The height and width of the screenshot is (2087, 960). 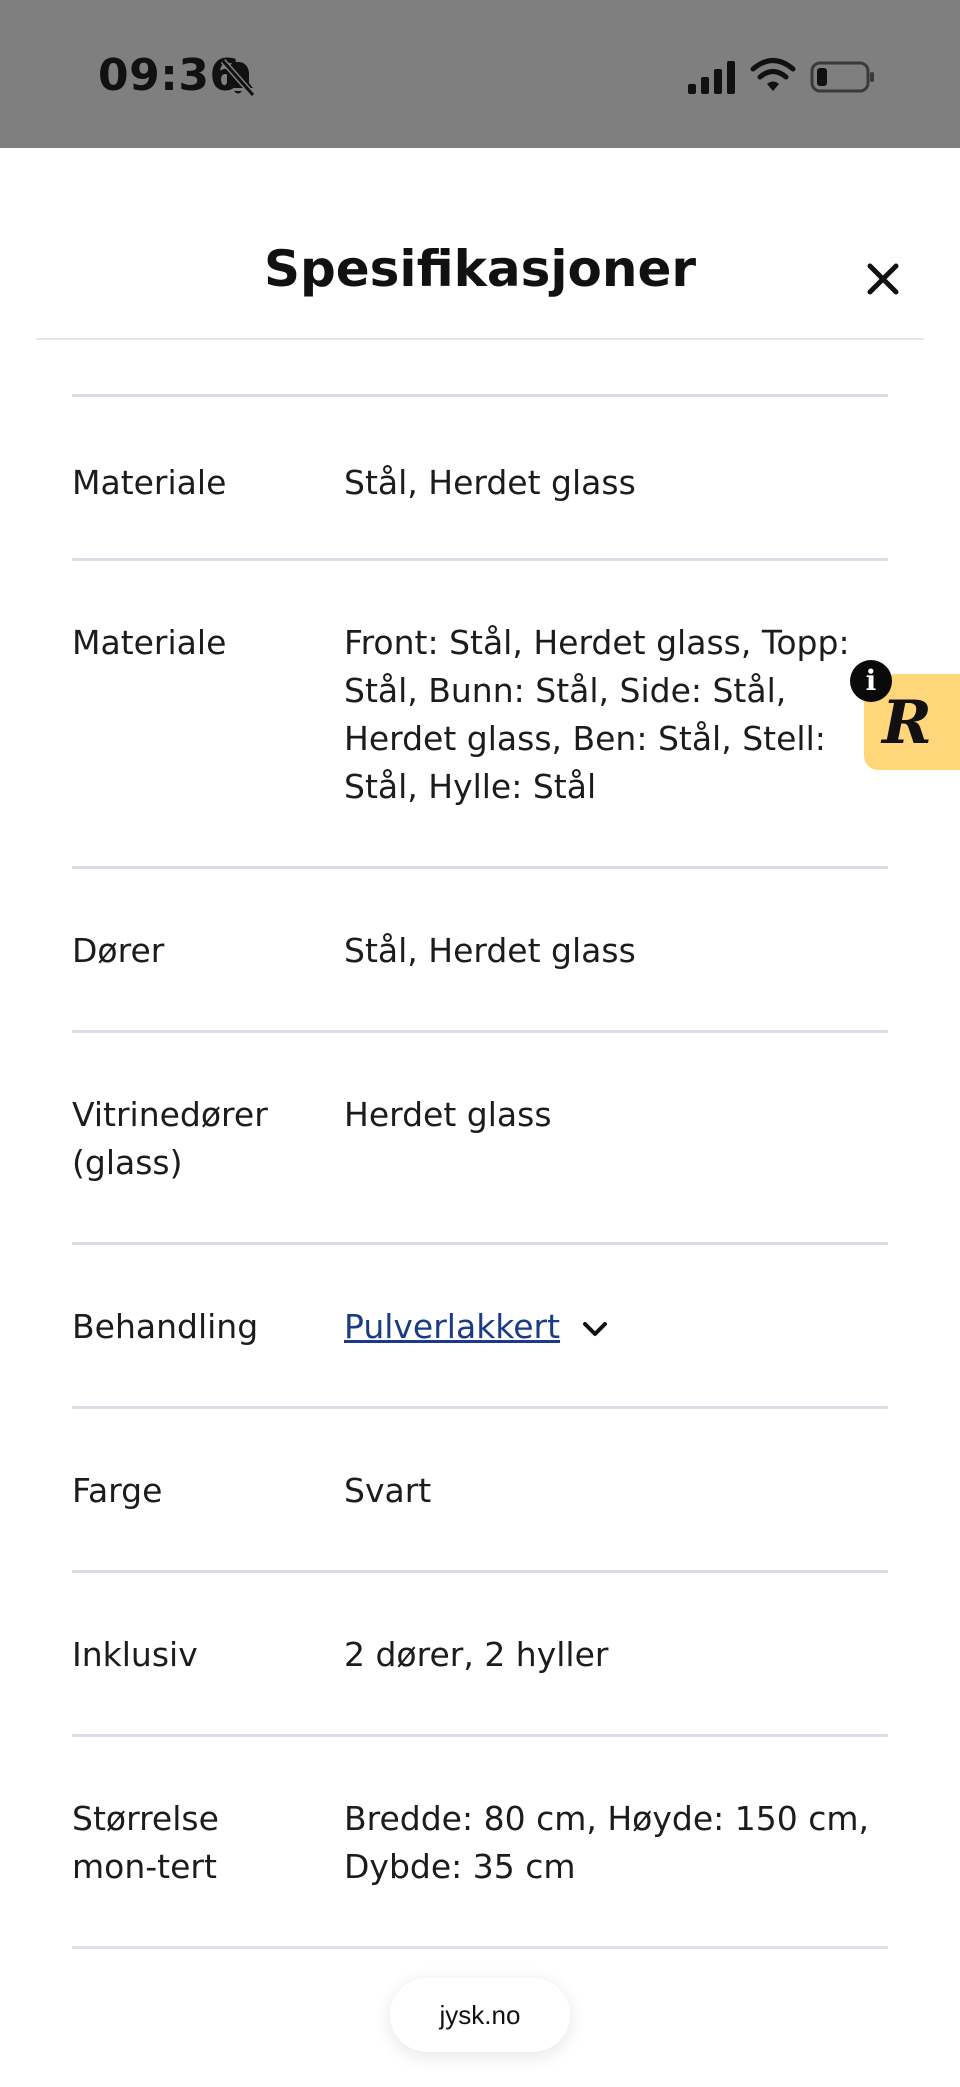 What do you see at coordinates (614, 1327) in the screenshot?
I see `spec-value: Pulverlakkert` at bounding box center [614, 1327].